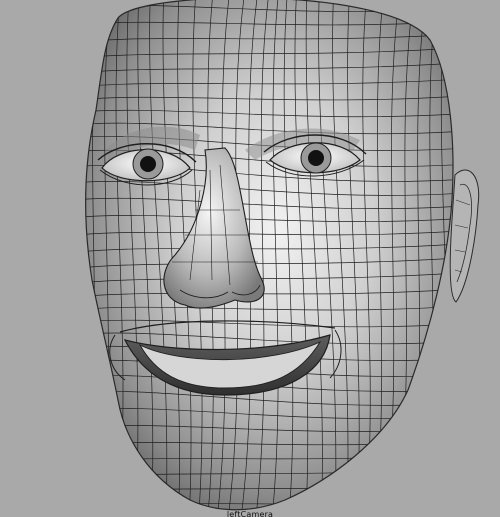 This screenshot has width=500, height=517. What do you see at coordinates (464, 236) in the screenshot?
I see `ear-mesh` at bounding box center [464, 236].